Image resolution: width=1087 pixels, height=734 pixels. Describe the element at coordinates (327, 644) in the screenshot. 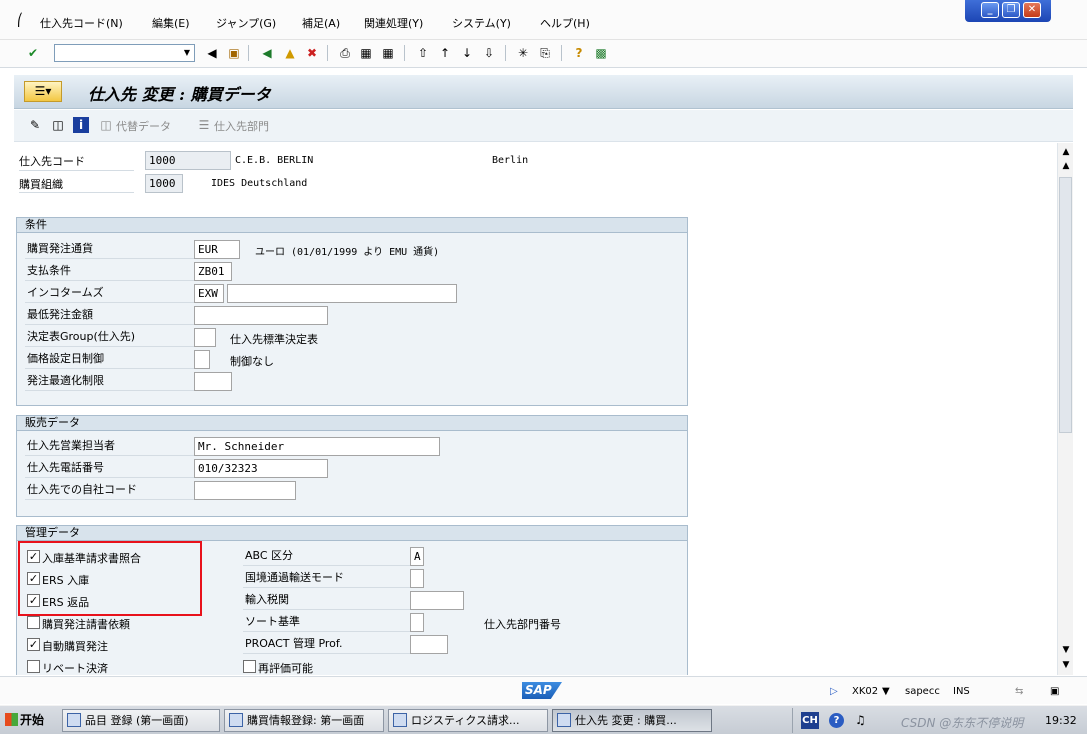

I see `proact-label: PROACT 管理 Prof.` at that location.